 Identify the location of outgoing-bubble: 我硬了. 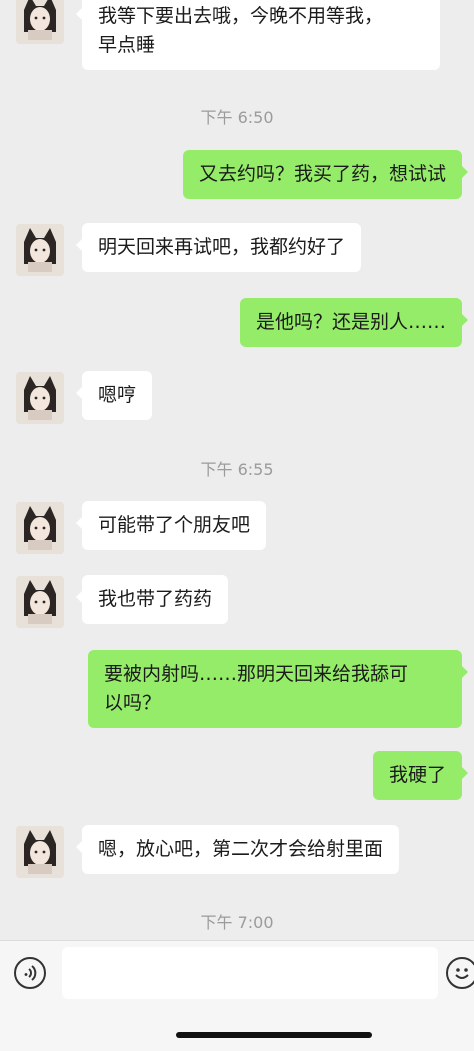
(420, 775).